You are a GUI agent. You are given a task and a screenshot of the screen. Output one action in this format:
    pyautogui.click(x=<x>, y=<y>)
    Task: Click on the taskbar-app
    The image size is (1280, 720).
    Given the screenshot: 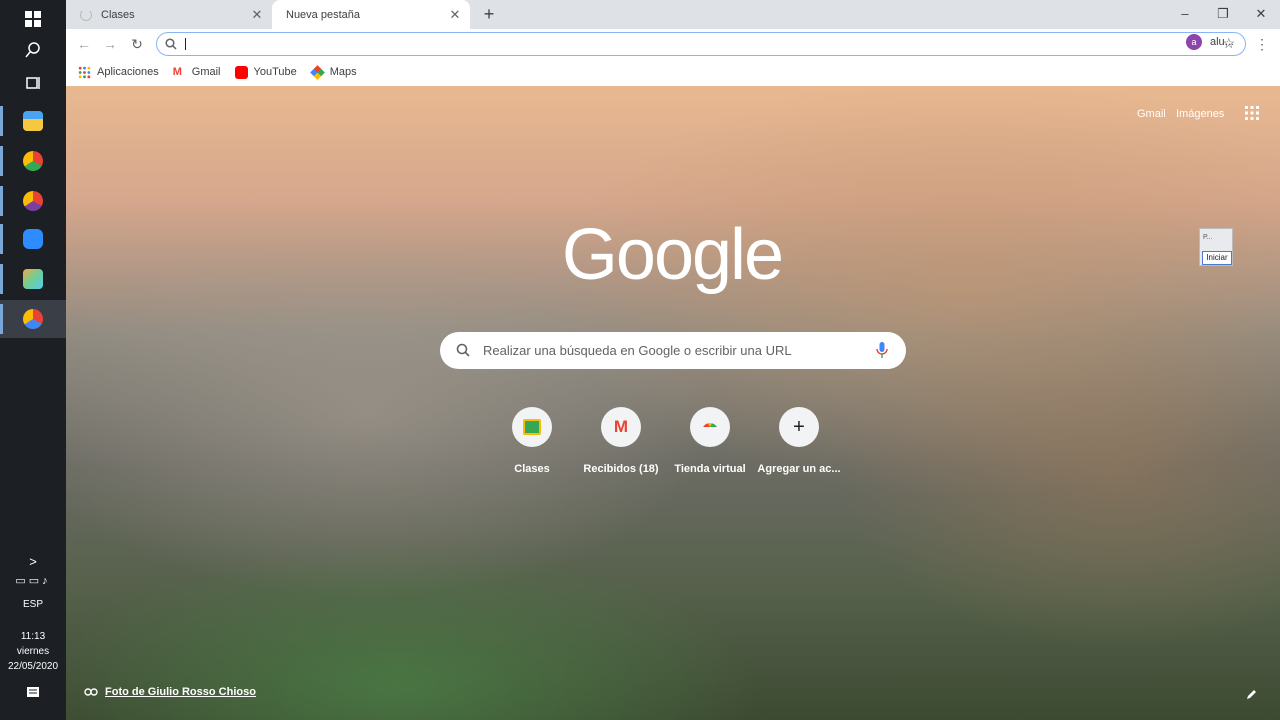 What is the action you would take?
    pyautogui.click(x=33, y=279)
    